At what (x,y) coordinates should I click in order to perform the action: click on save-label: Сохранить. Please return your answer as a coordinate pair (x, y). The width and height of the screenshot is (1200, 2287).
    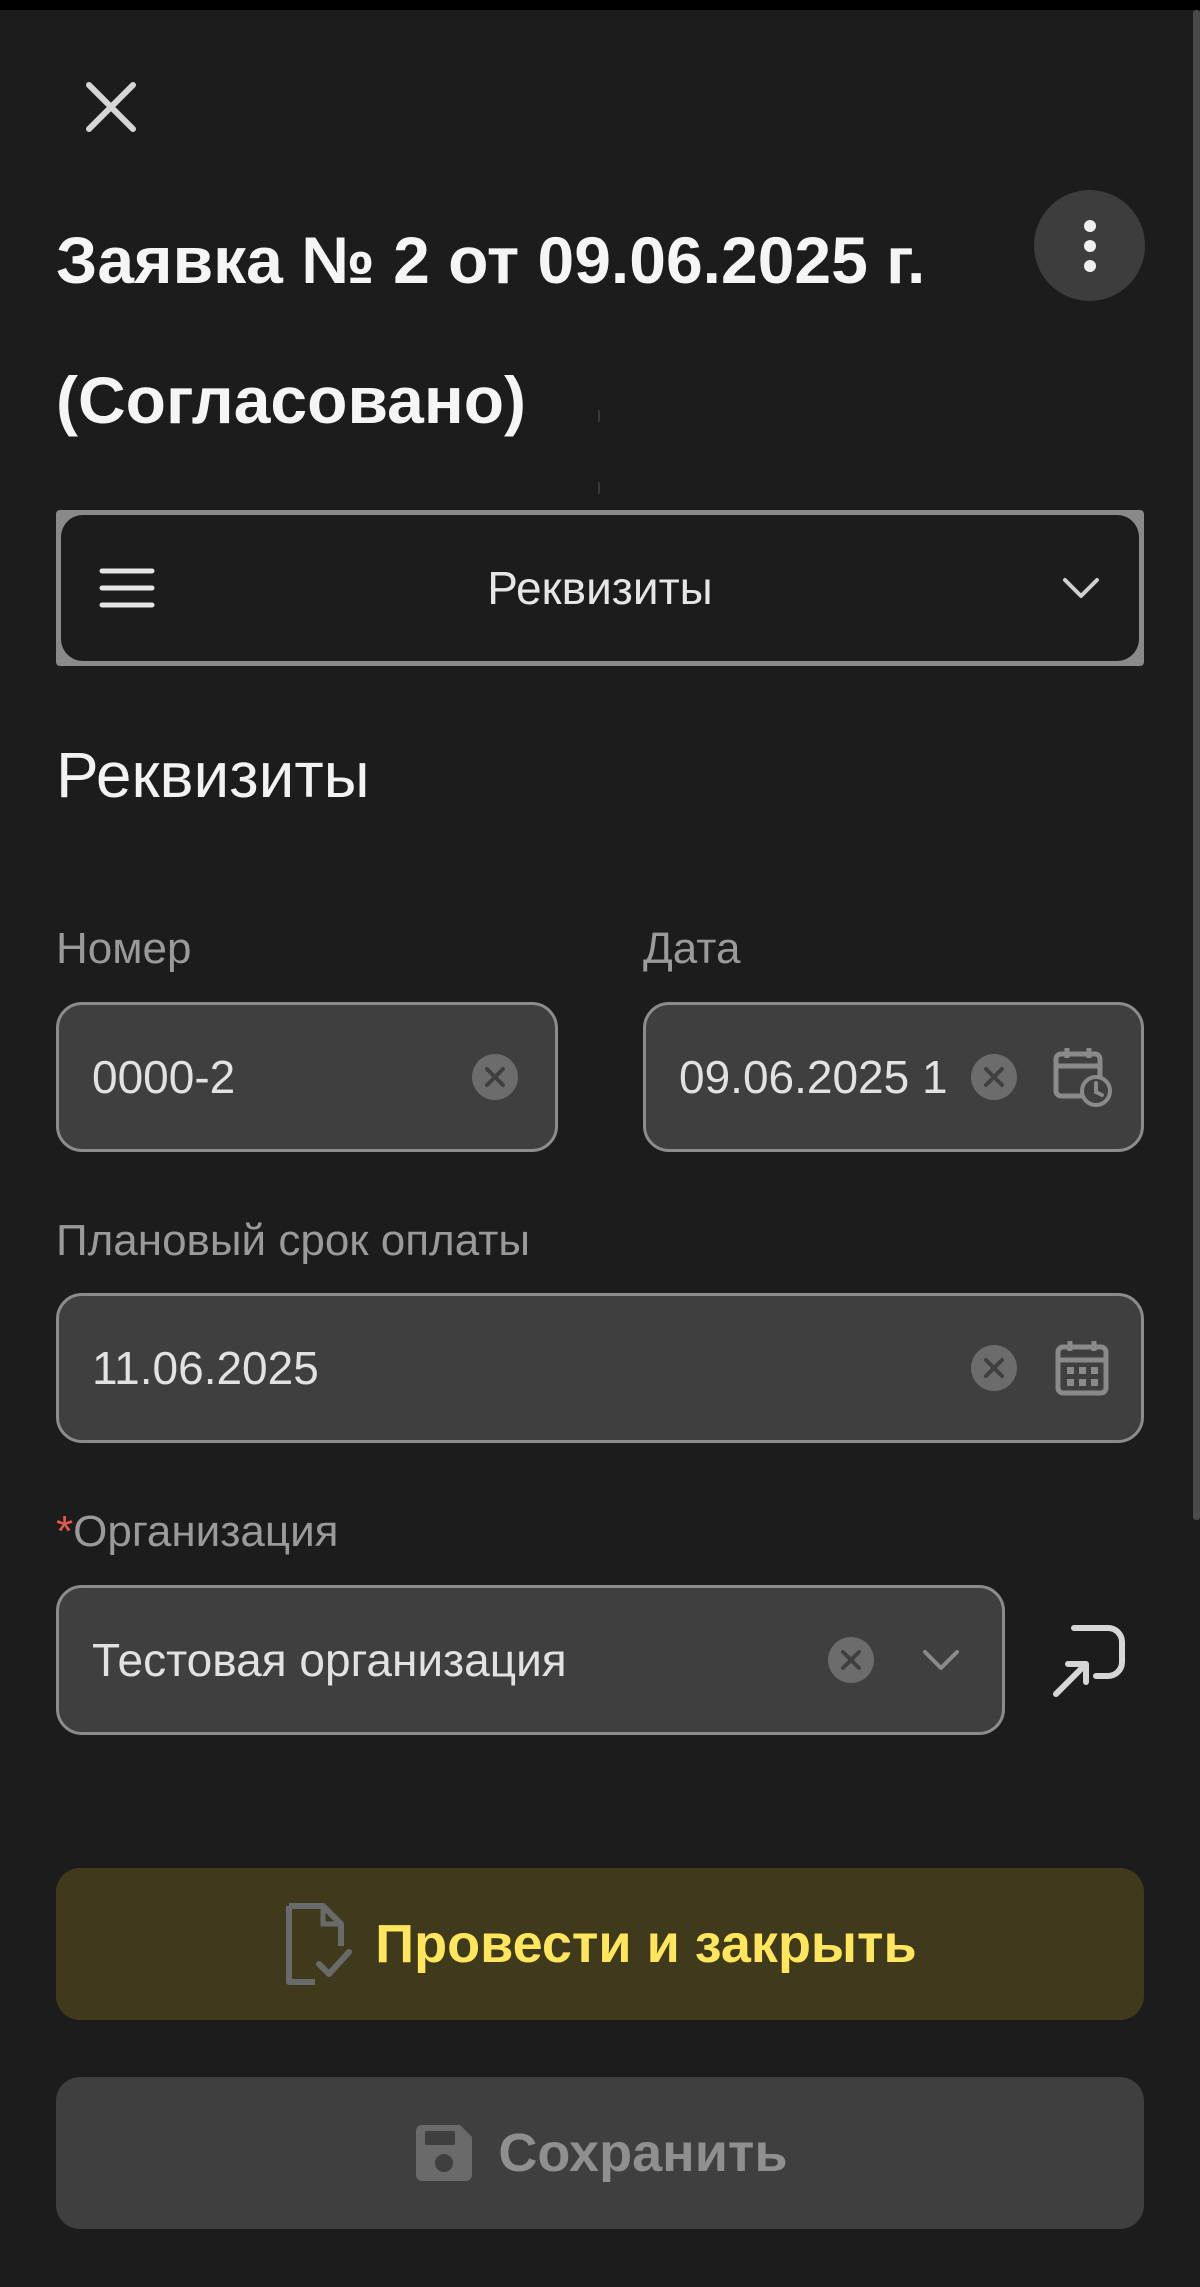
    Looking at the image, I should click on (643, 2153).